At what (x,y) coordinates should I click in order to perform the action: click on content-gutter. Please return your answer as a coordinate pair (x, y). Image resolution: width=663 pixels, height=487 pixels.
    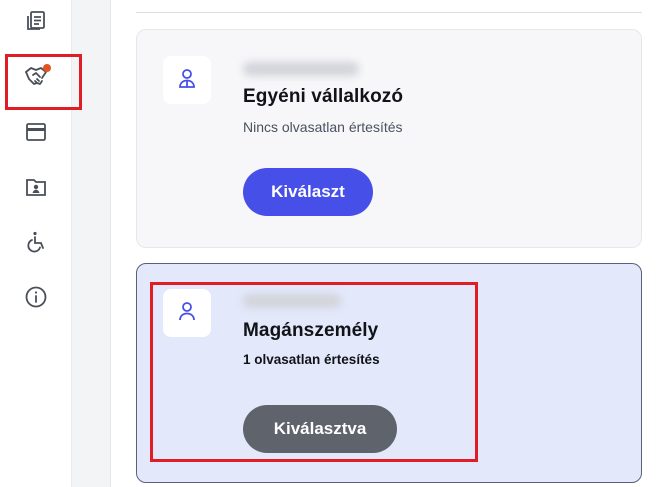
    Looking at the image, I should click on (91, 243).